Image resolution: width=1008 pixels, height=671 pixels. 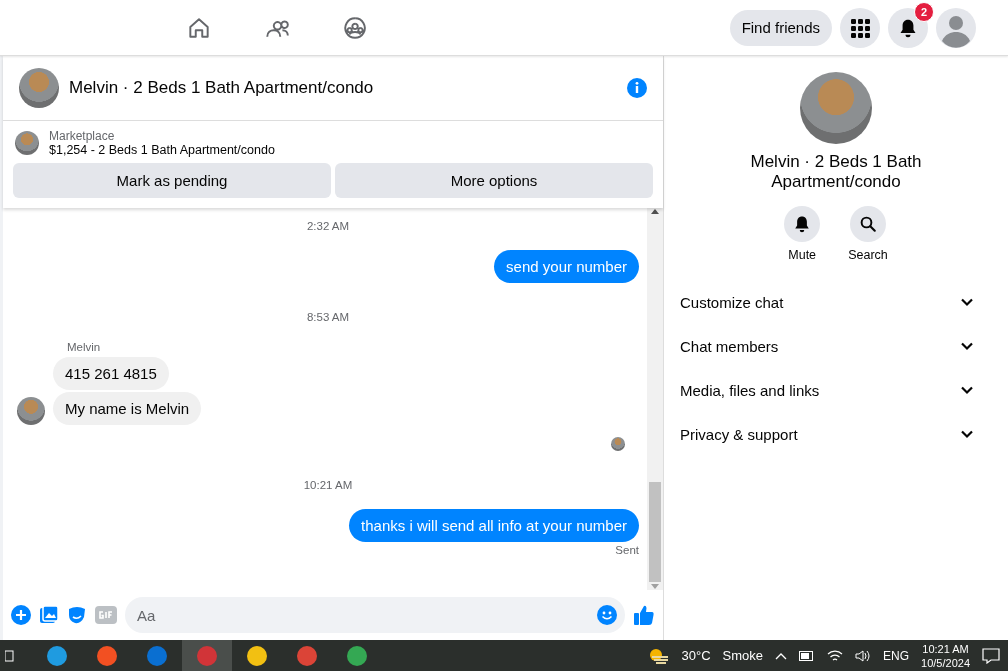 I want to click on weather-icon, so click(x=658, y=655).